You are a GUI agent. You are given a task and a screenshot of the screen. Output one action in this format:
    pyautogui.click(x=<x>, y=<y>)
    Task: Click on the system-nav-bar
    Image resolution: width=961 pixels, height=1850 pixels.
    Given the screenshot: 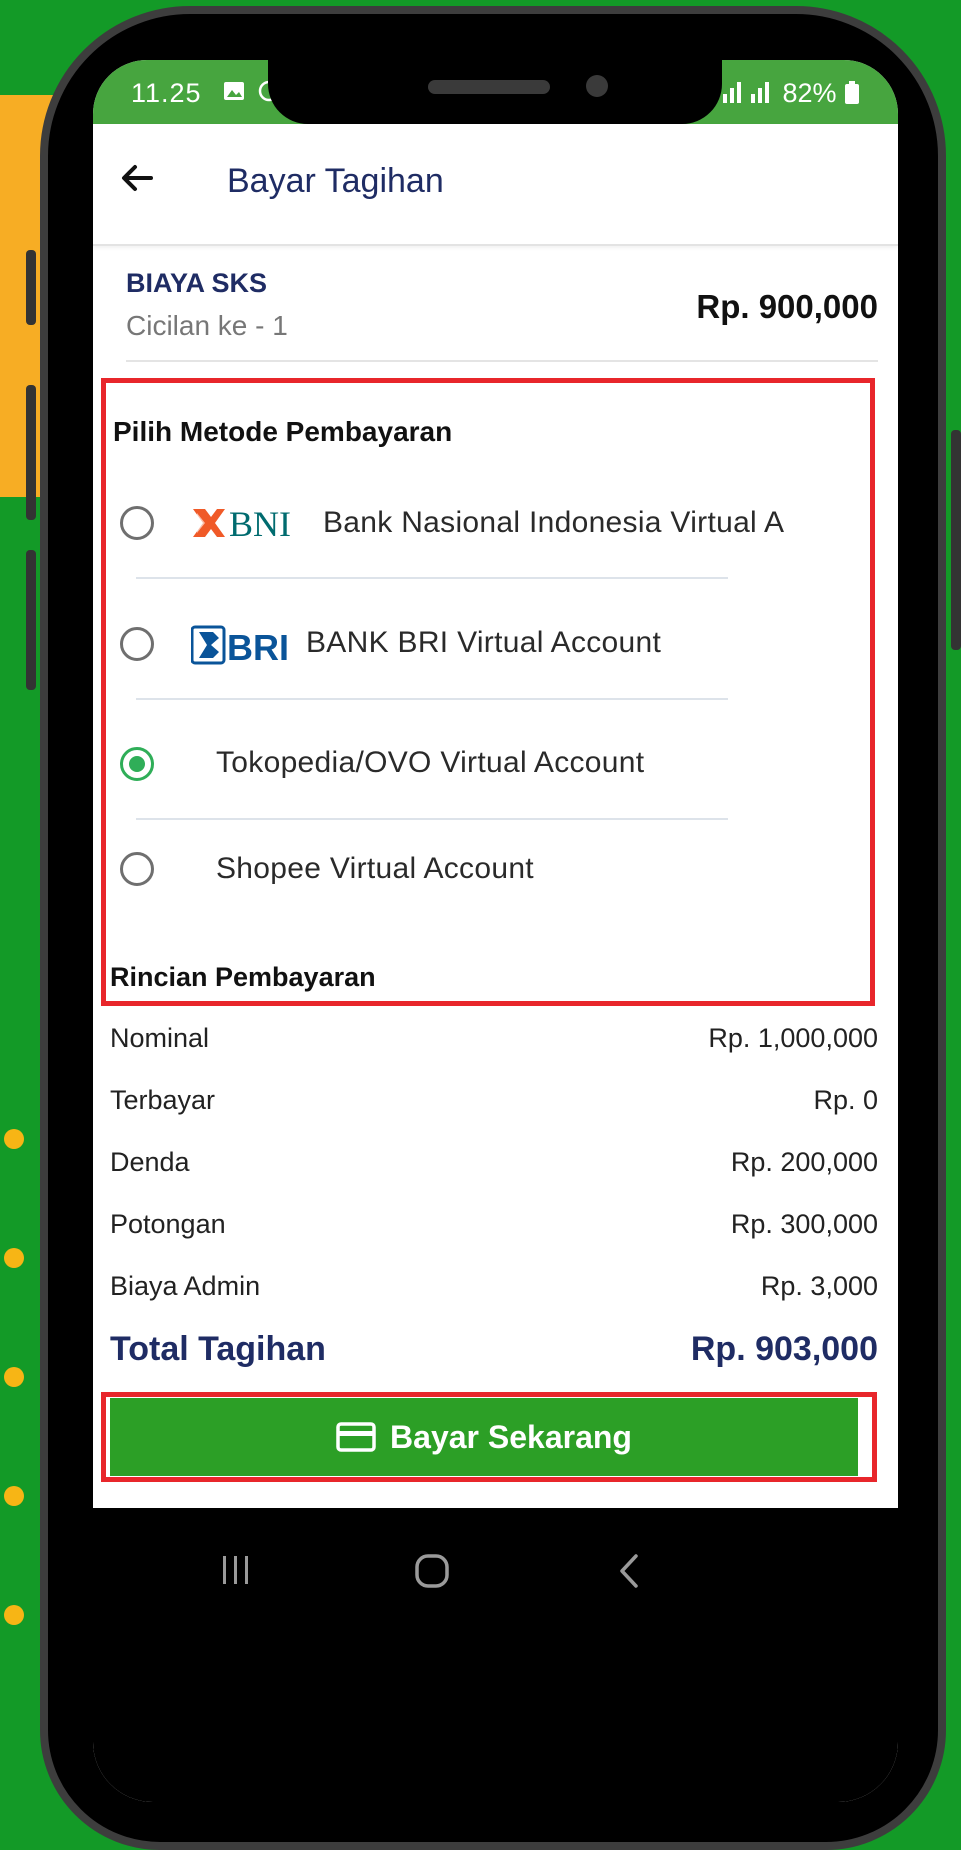 What is the action you would take?
    pyautogui.click(x=495, y=1655)
    